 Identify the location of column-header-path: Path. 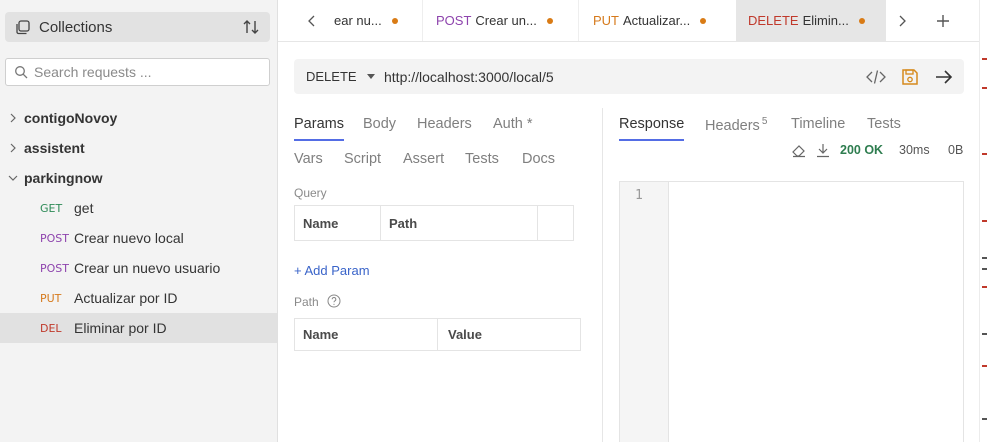
(403, 223).